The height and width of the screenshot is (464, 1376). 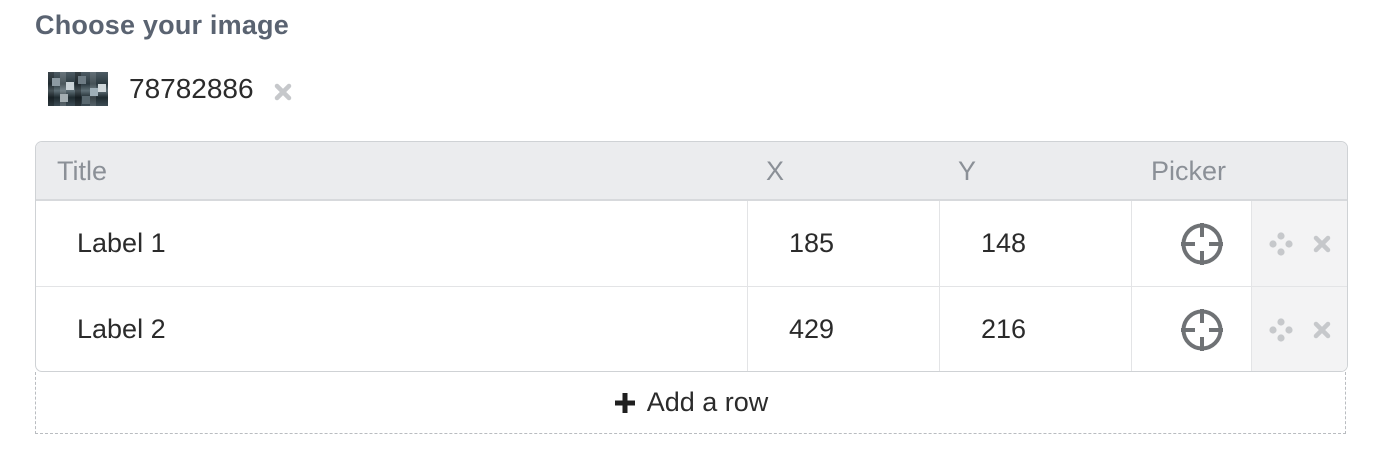 I want to click on plus-icon, so click(x=625, y=403).